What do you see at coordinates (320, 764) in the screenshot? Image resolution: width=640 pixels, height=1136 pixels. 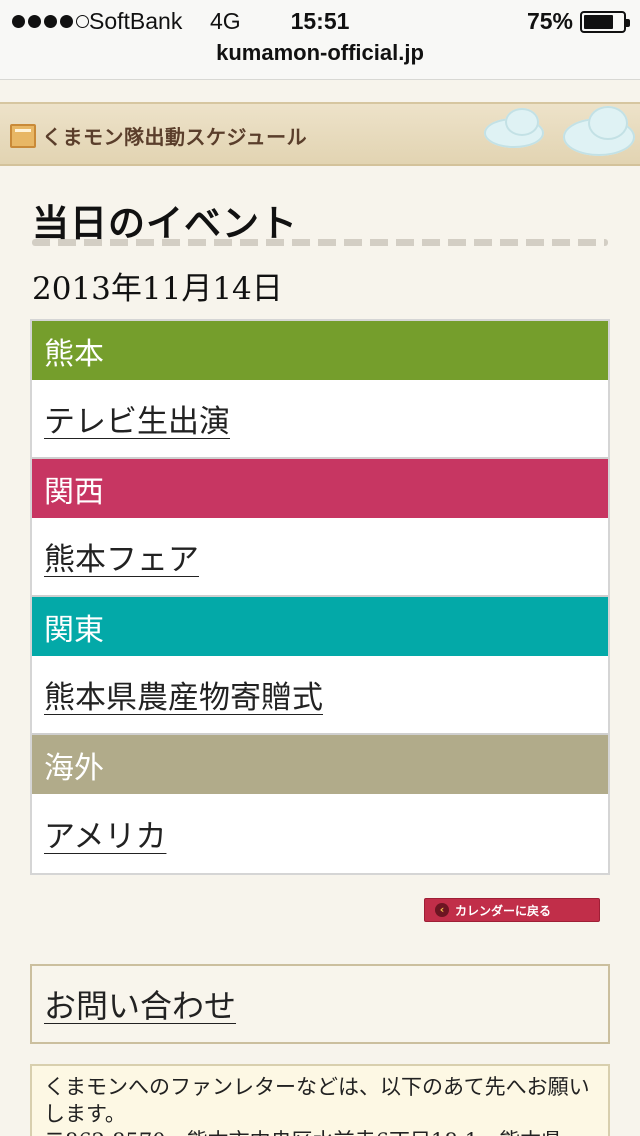 I see `region-header-overseas: 海外` at bounding box center [320, 764].